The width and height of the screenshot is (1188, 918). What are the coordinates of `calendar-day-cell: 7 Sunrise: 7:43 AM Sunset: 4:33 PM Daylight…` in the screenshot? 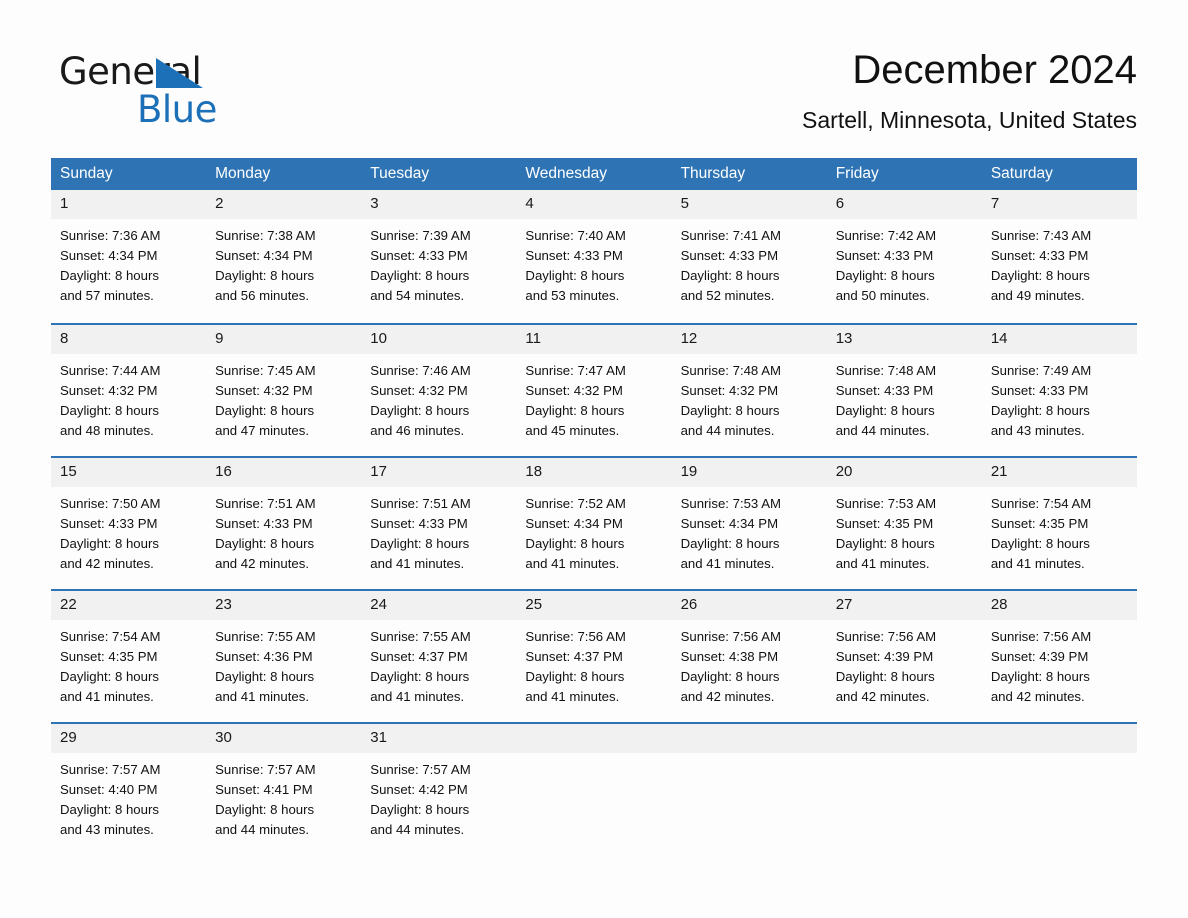 It's located at (1059, 256).